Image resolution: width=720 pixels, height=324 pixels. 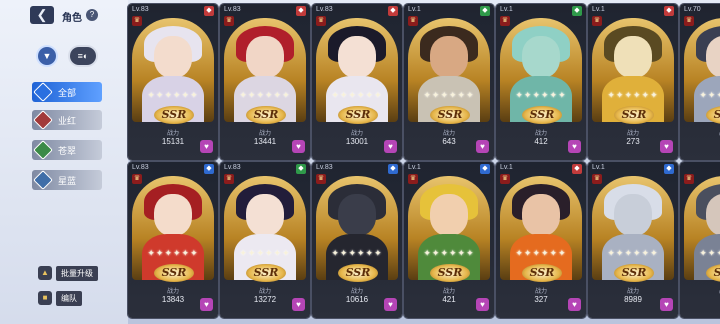 I want to click on funnel-icon: ▼, so click(x=47, y=56).